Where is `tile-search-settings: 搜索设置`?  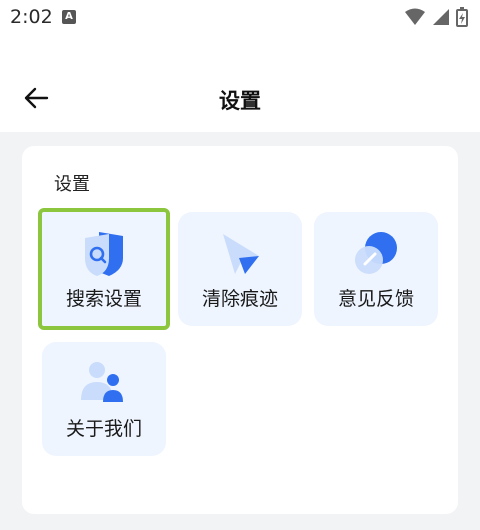 tile-search-settings: 搜索设置 is located at coordinates (104, 269).